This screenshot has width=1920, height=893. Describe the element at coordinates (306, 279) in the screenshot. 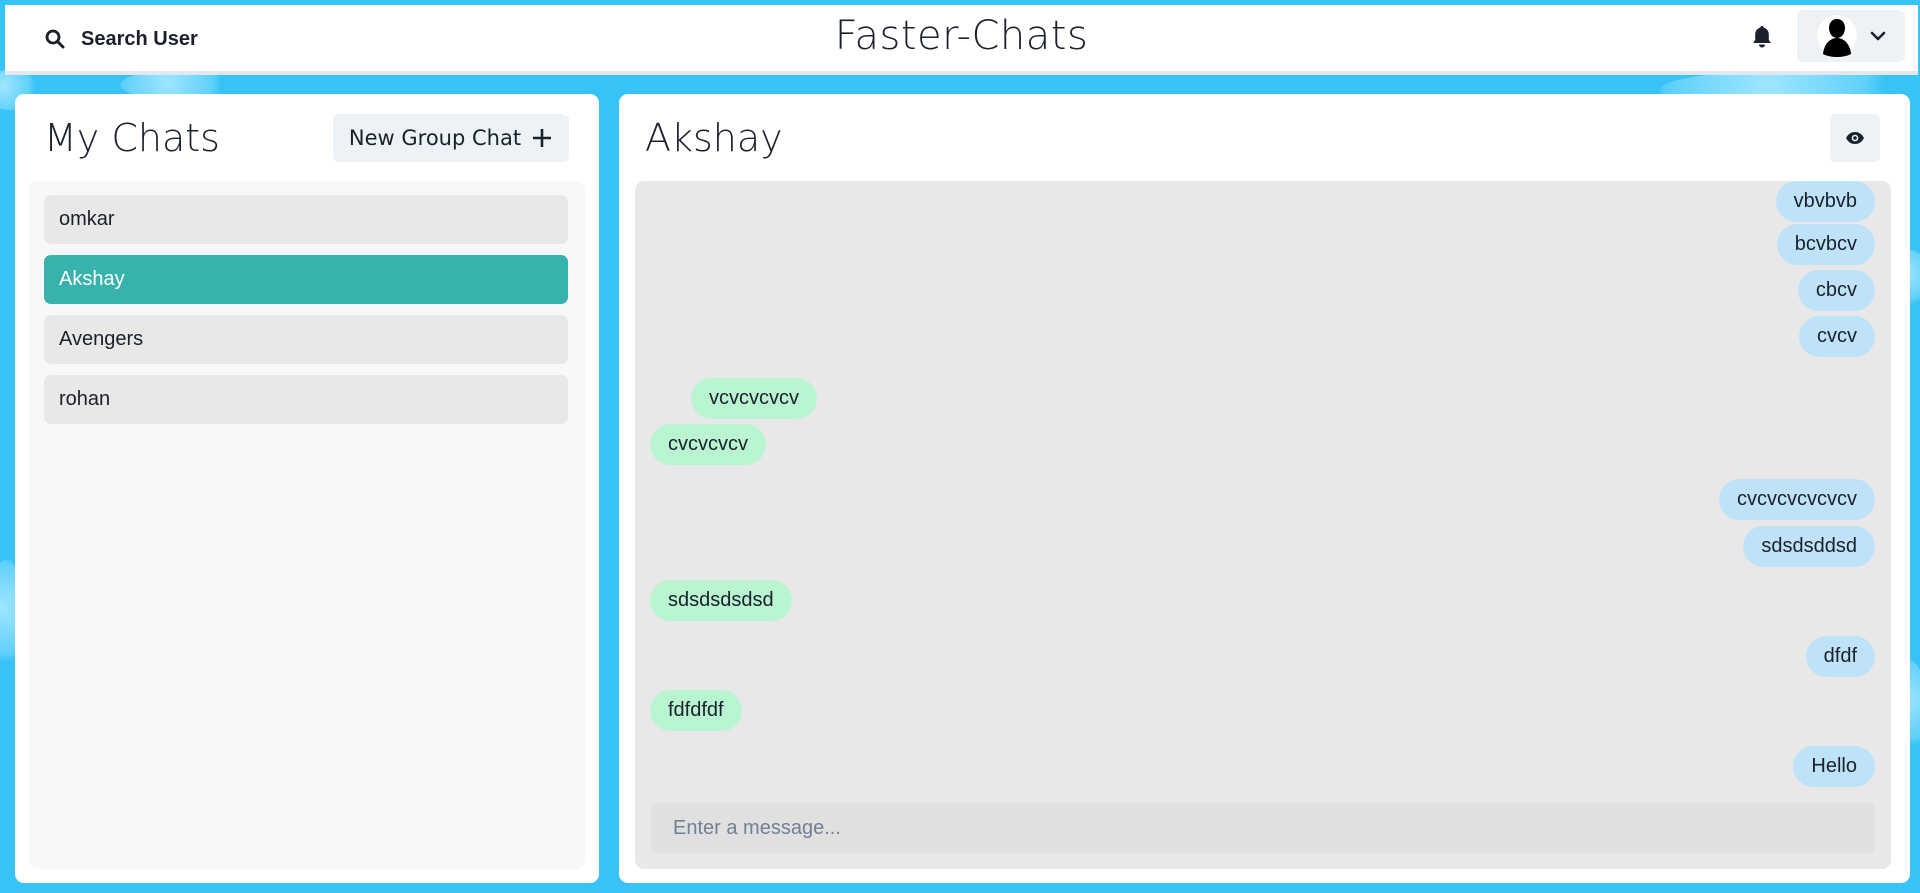

I see `chat-item-akshay: Akshay` at that location.